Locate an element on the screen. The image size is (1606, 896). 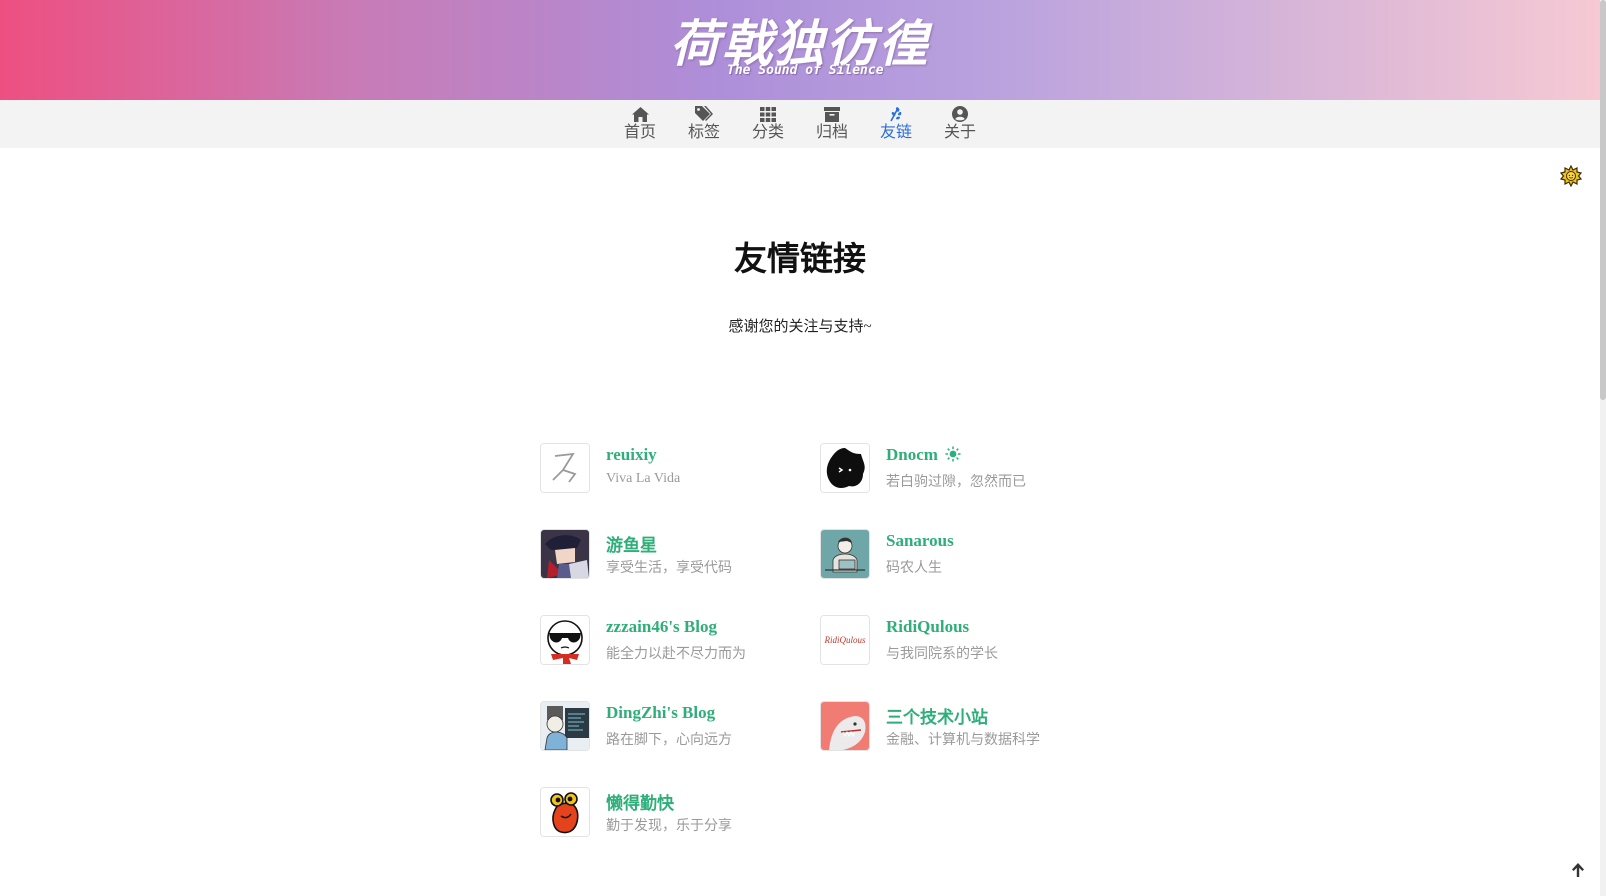
scrollbar is located at coordinates (1603, 448).